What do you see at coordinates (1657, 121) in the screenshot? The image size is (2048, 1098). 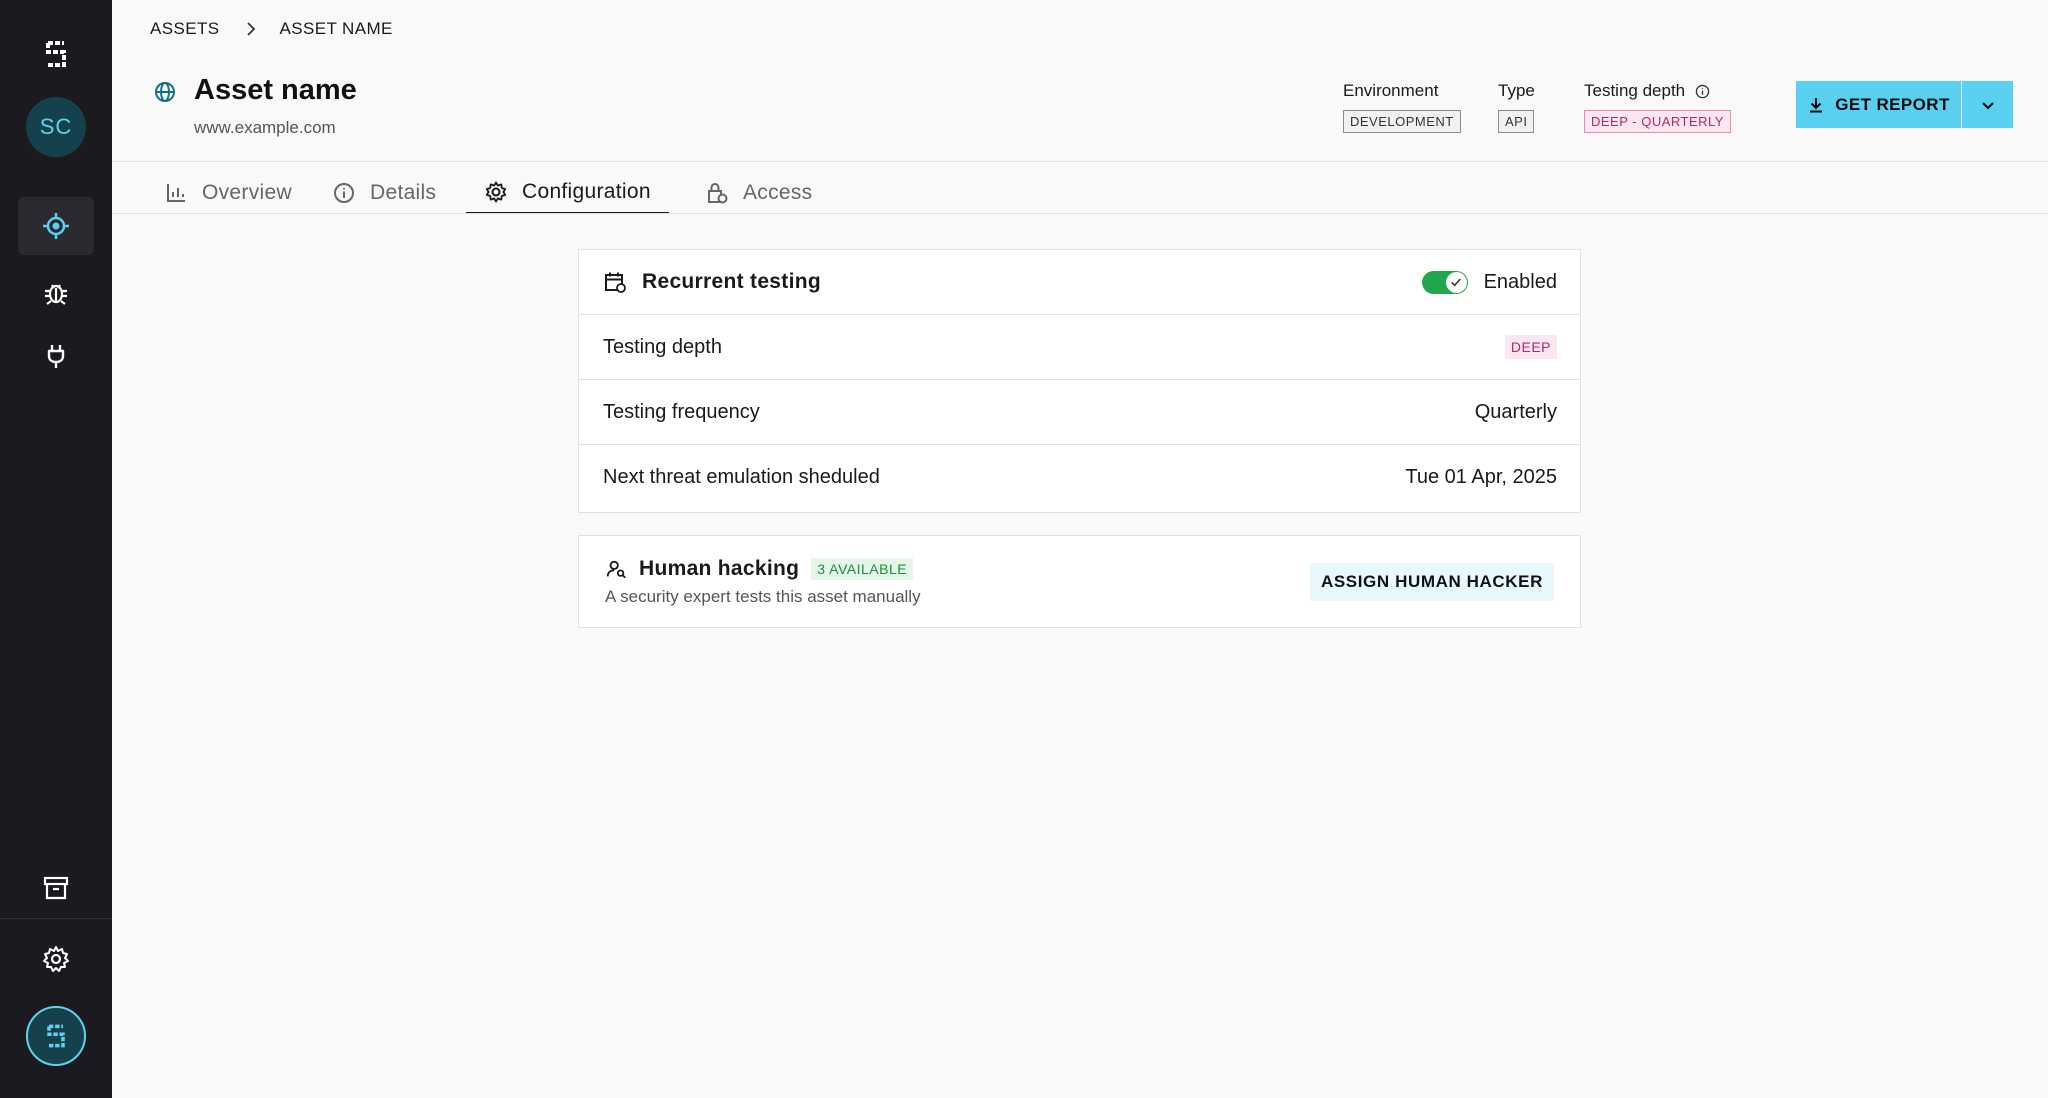 I see `testing-depth-badge: DEEP - QUARTERLY` at bounding box center [1657, 121].